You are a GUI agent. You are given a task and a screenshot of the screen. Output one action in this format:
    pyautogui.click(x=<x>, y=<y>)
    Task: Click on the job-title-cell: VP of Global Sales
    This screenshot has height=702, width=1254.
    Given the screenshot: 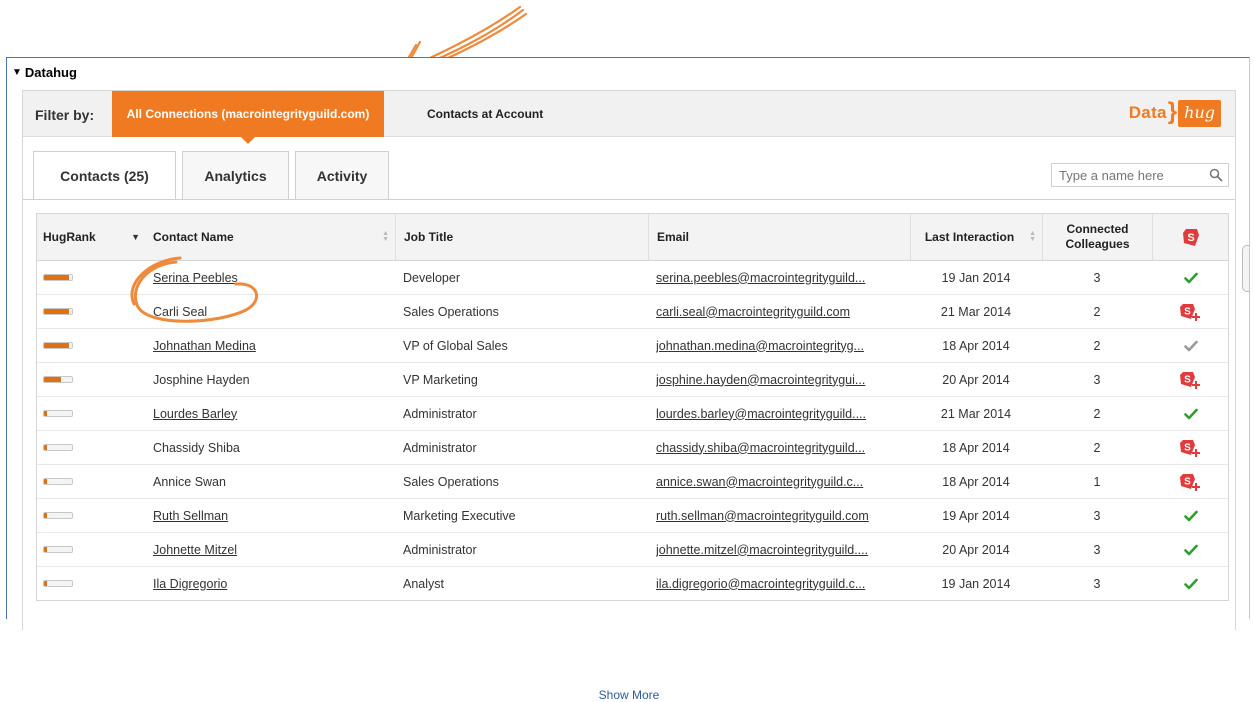 What is the action you would take?
    pyautogui.click(x=524, y=345)
    